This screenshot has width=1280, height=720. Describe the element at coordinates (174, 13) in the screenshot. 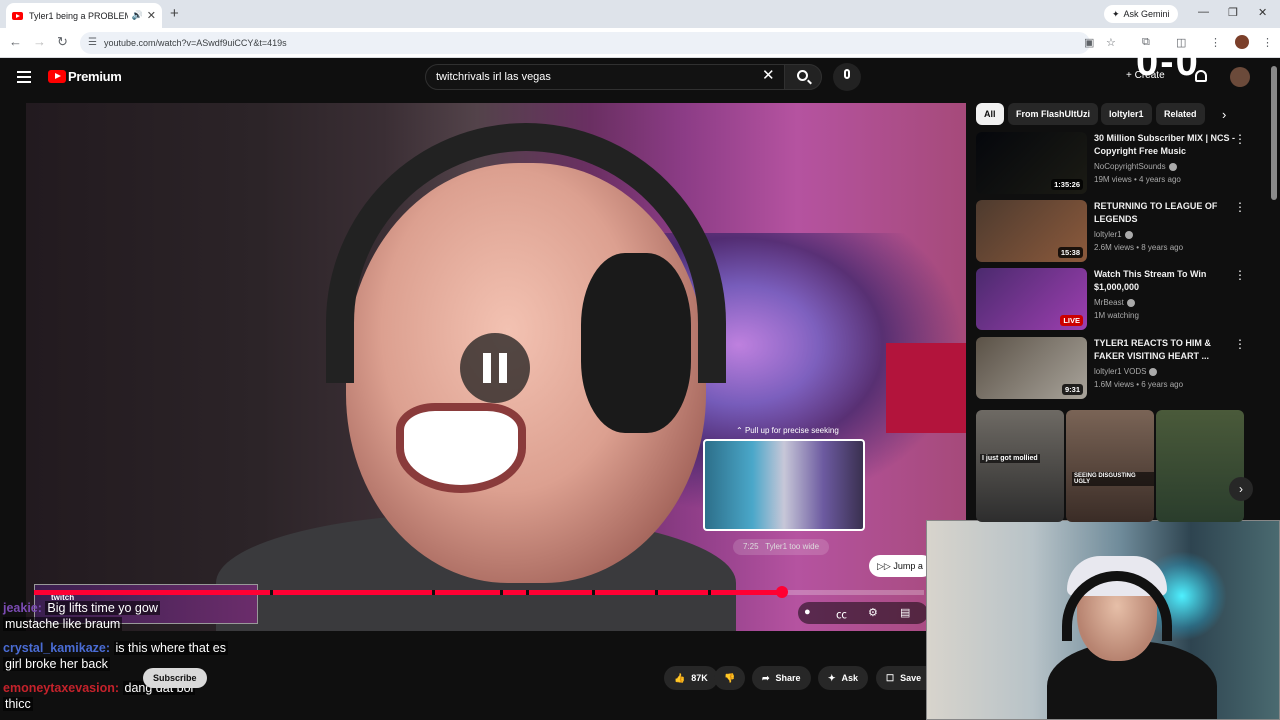

I see `new-tab-button: +` at that location.